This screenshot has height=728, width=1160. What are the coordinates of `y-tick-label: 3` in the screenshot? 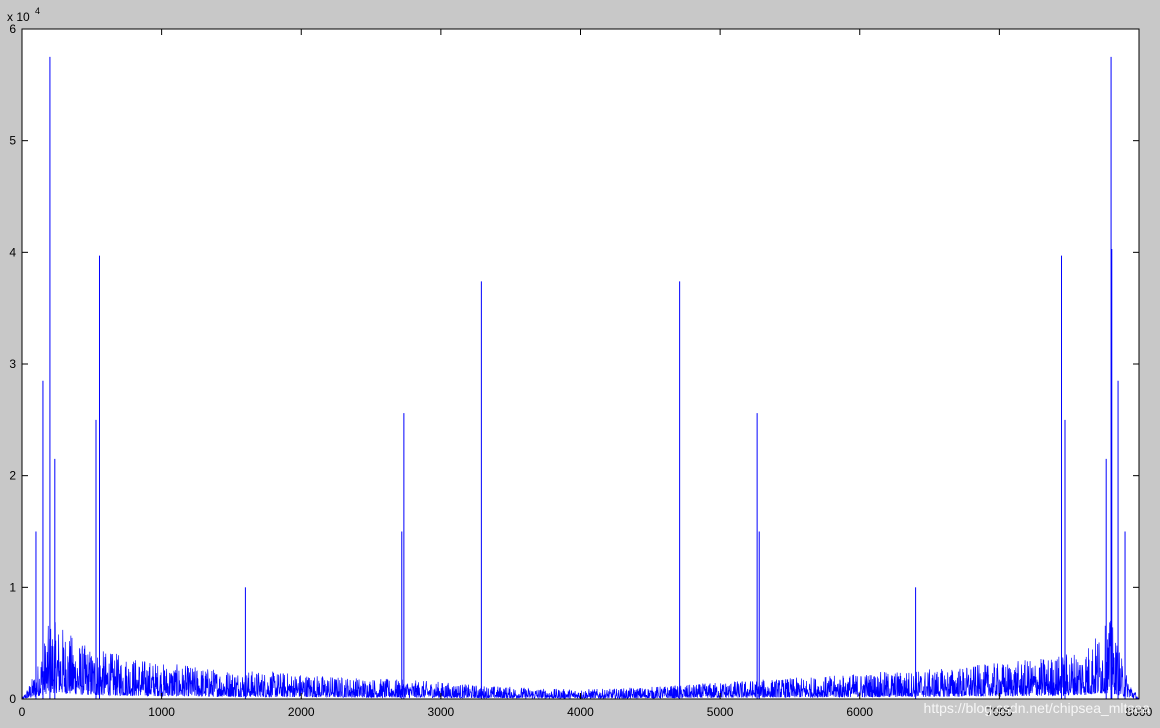 It's located at (12, 364).